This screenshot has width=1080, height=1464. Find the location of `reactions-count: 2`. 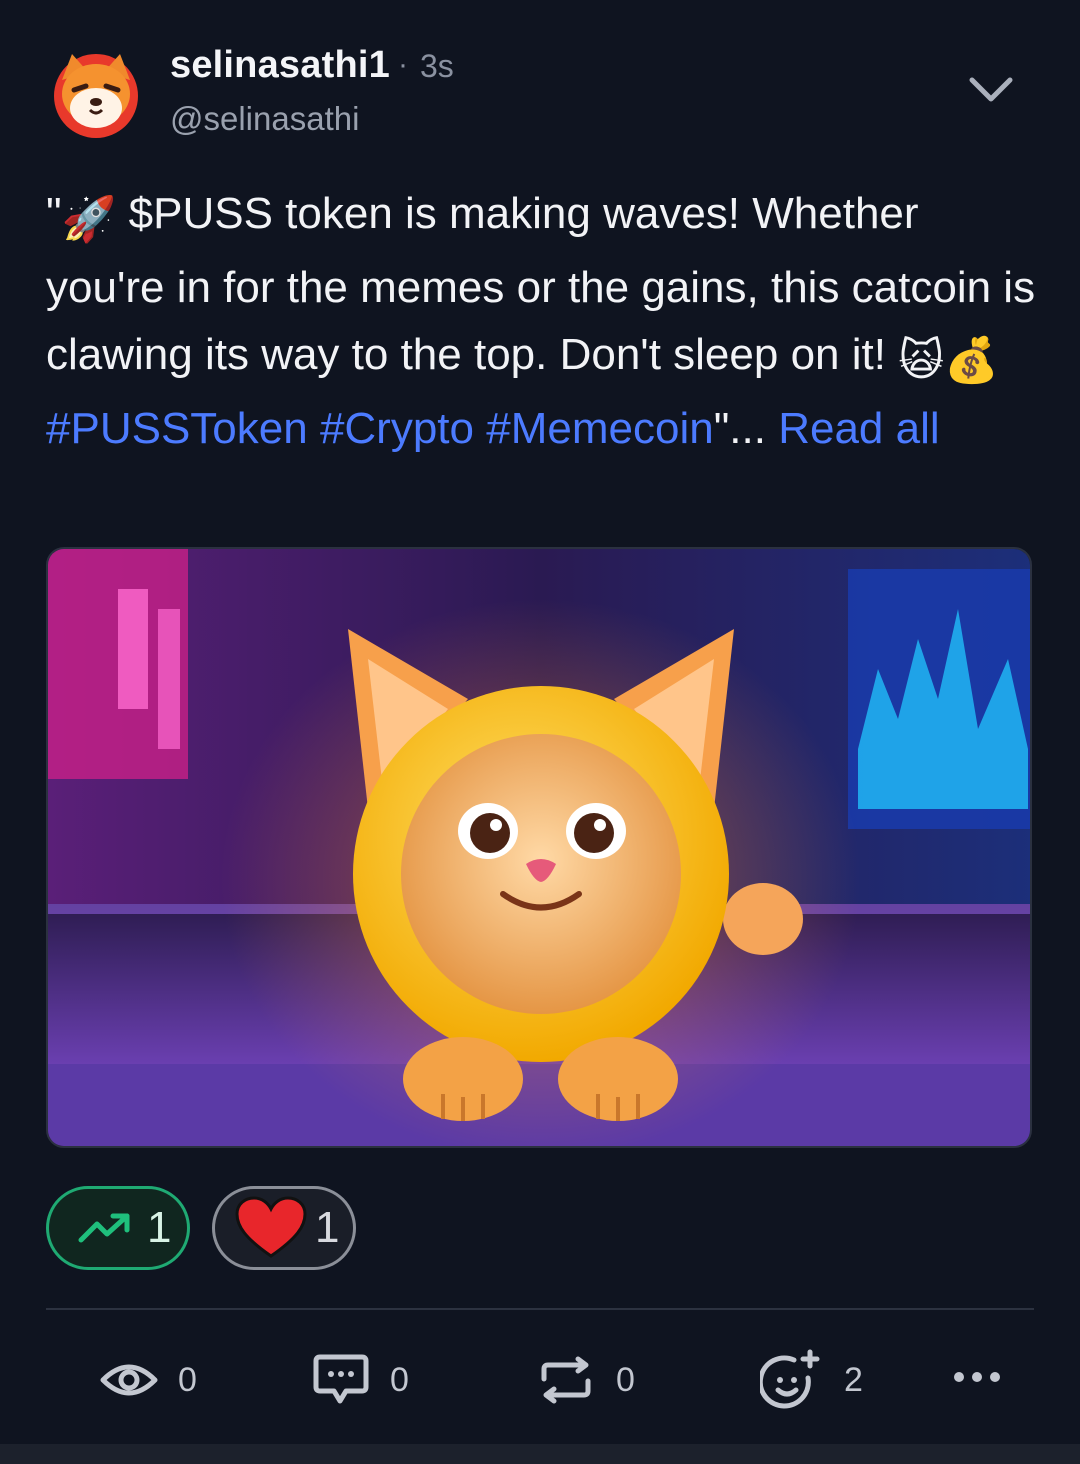

reactions-count: 2 is located at coordinates (853, 1379).